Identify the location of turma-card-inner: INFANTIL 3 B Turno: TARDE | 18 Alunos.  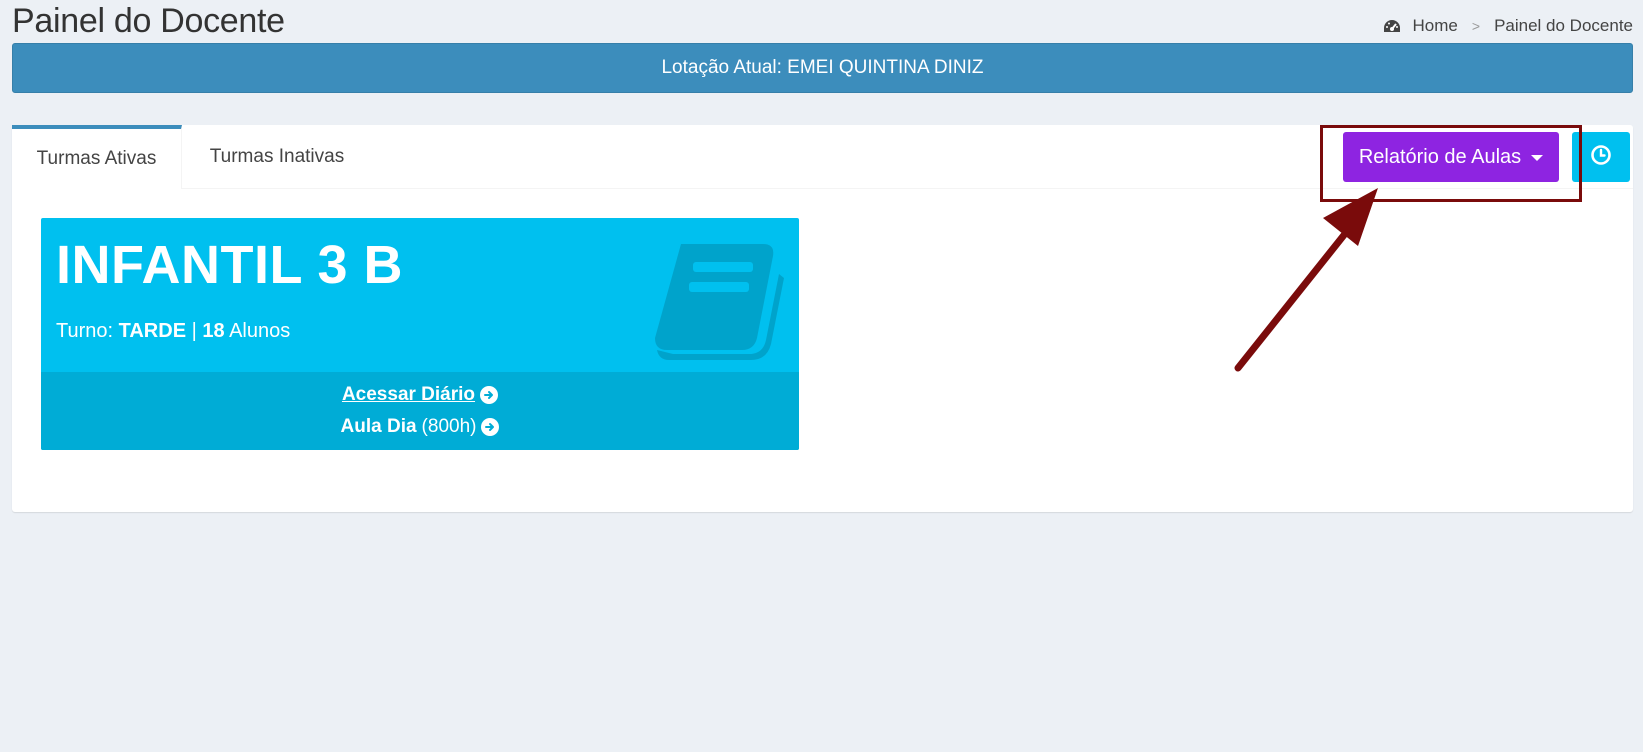
(229, 287).